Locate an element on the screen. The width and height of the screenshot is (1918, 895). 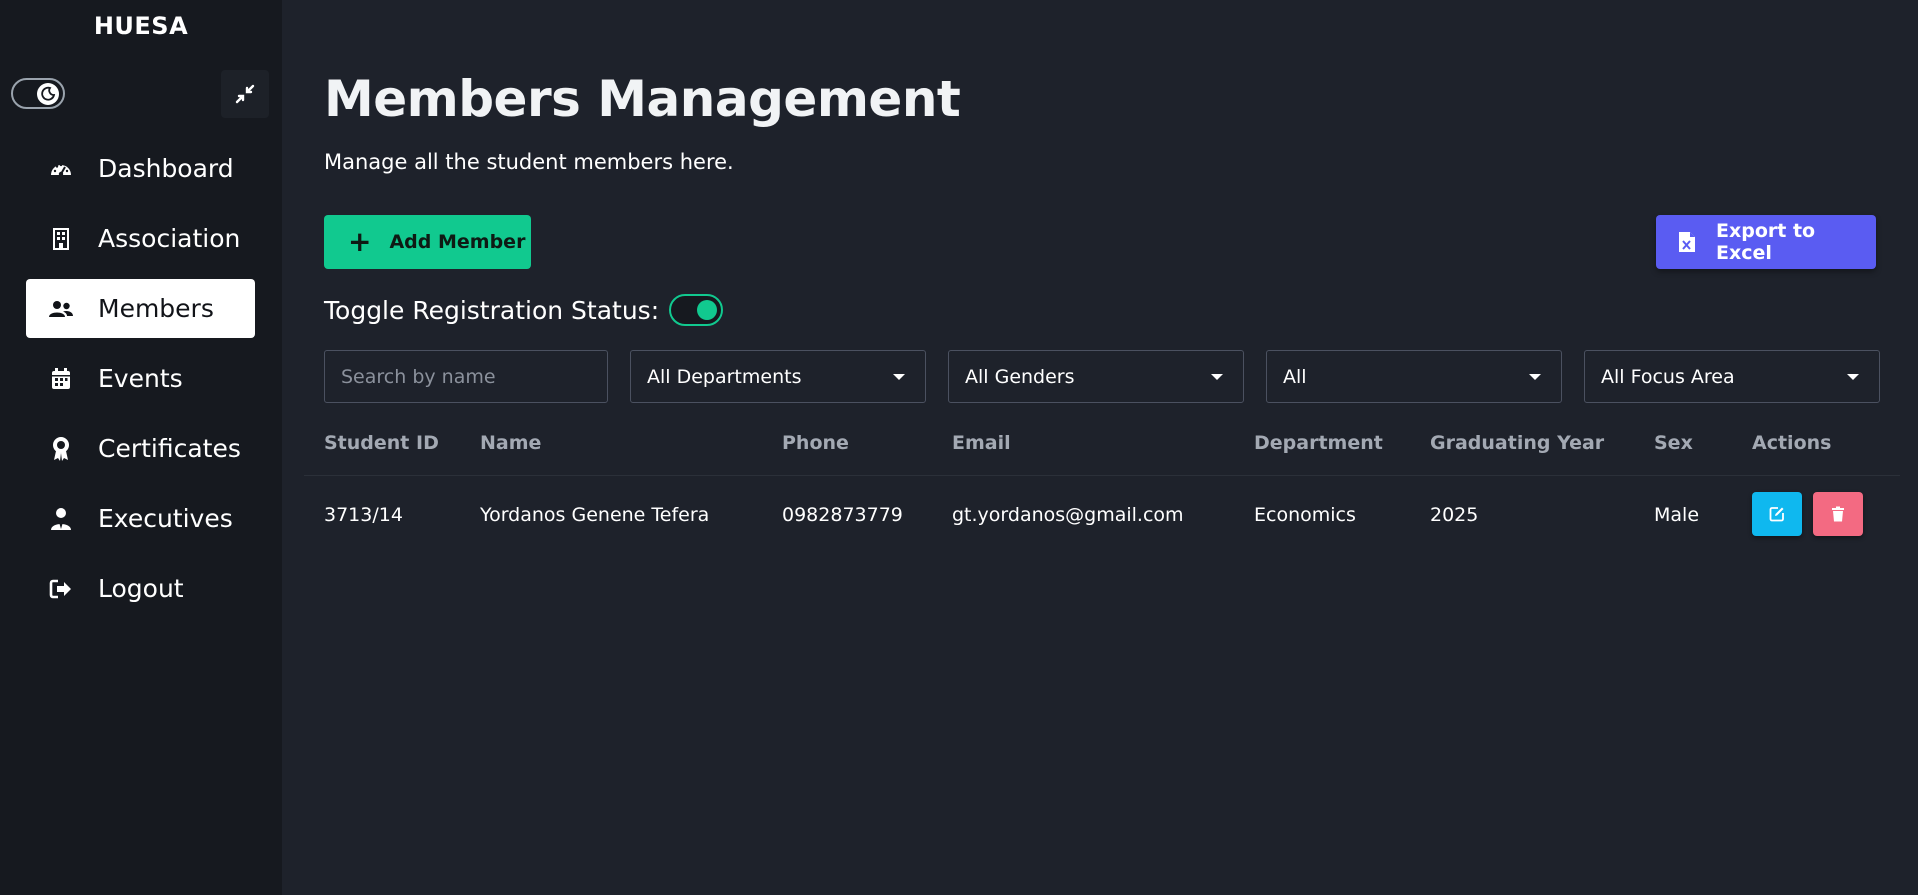
search-input: Search by name is located at coordinates (466, 376).